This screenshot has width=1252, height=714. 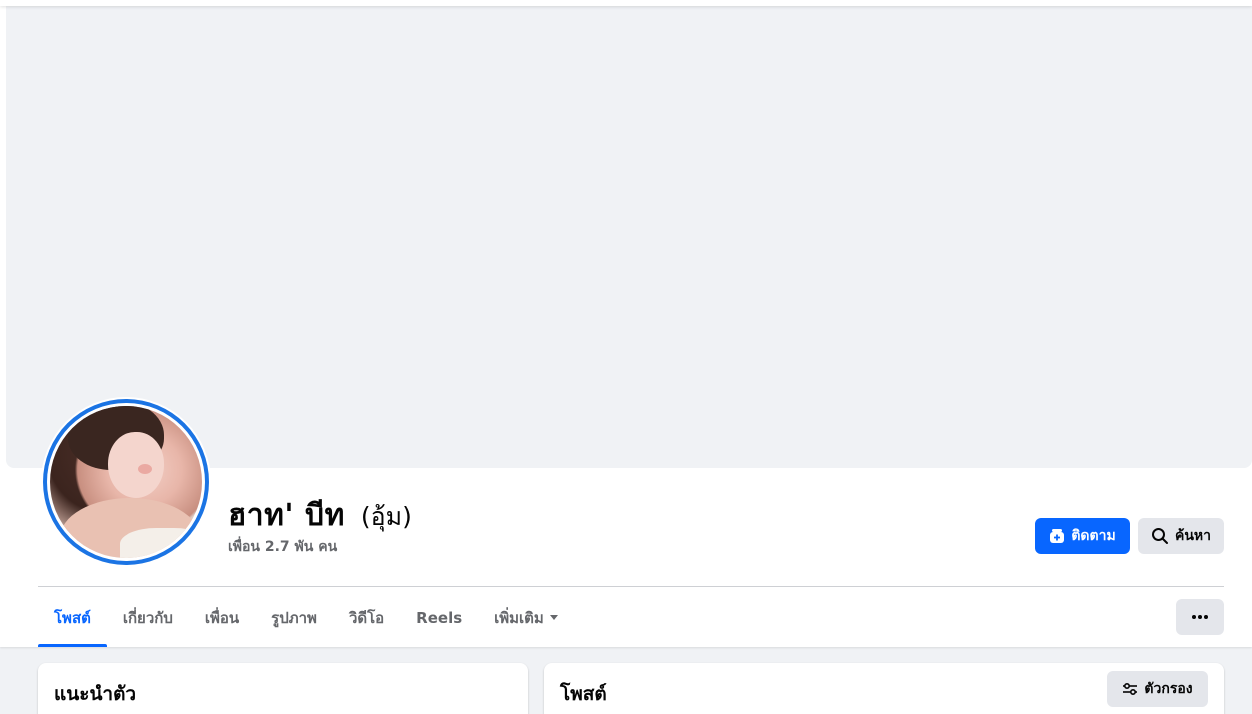 I want to click on tab-photos-label: รูปภาพ, so click(x=294, y=617).